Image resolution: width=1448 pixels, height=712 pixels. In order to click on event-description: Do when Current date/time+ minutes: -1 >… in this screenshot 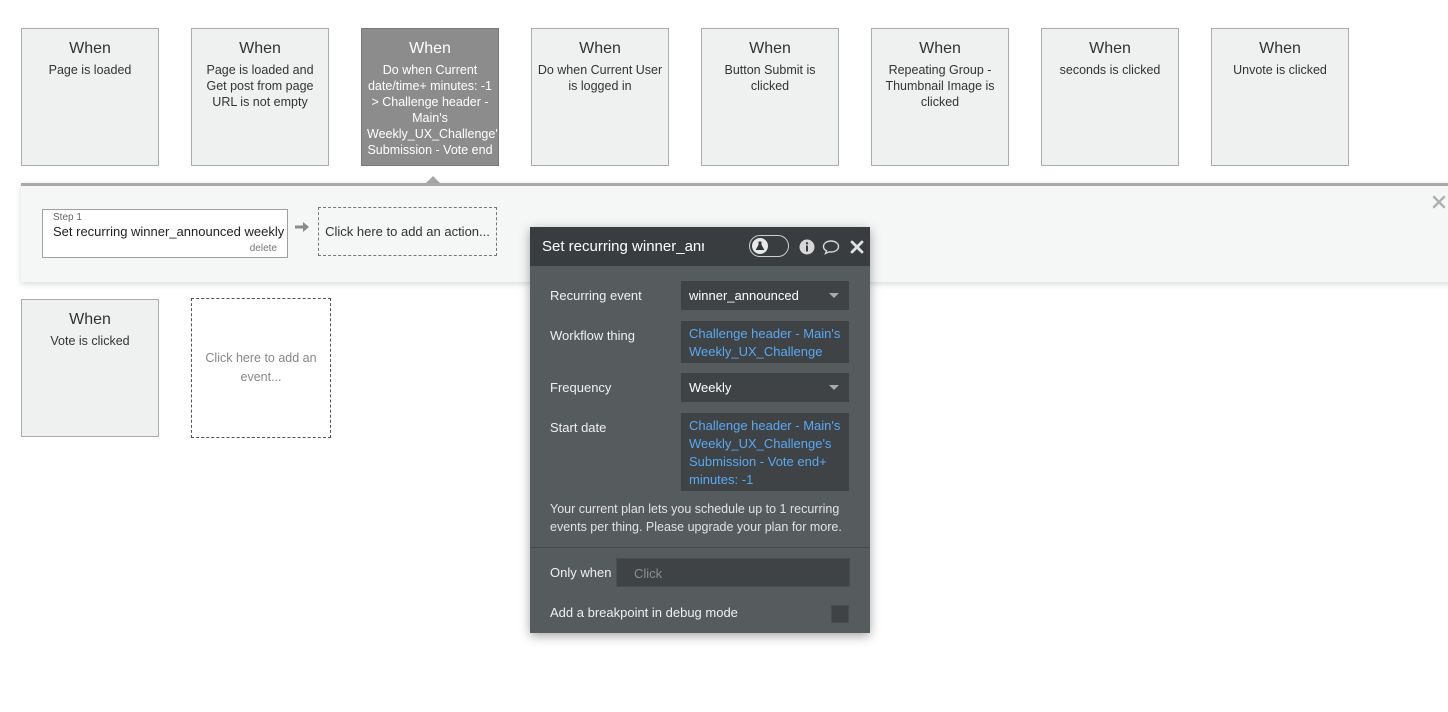, I will do `click(433, 110)`.